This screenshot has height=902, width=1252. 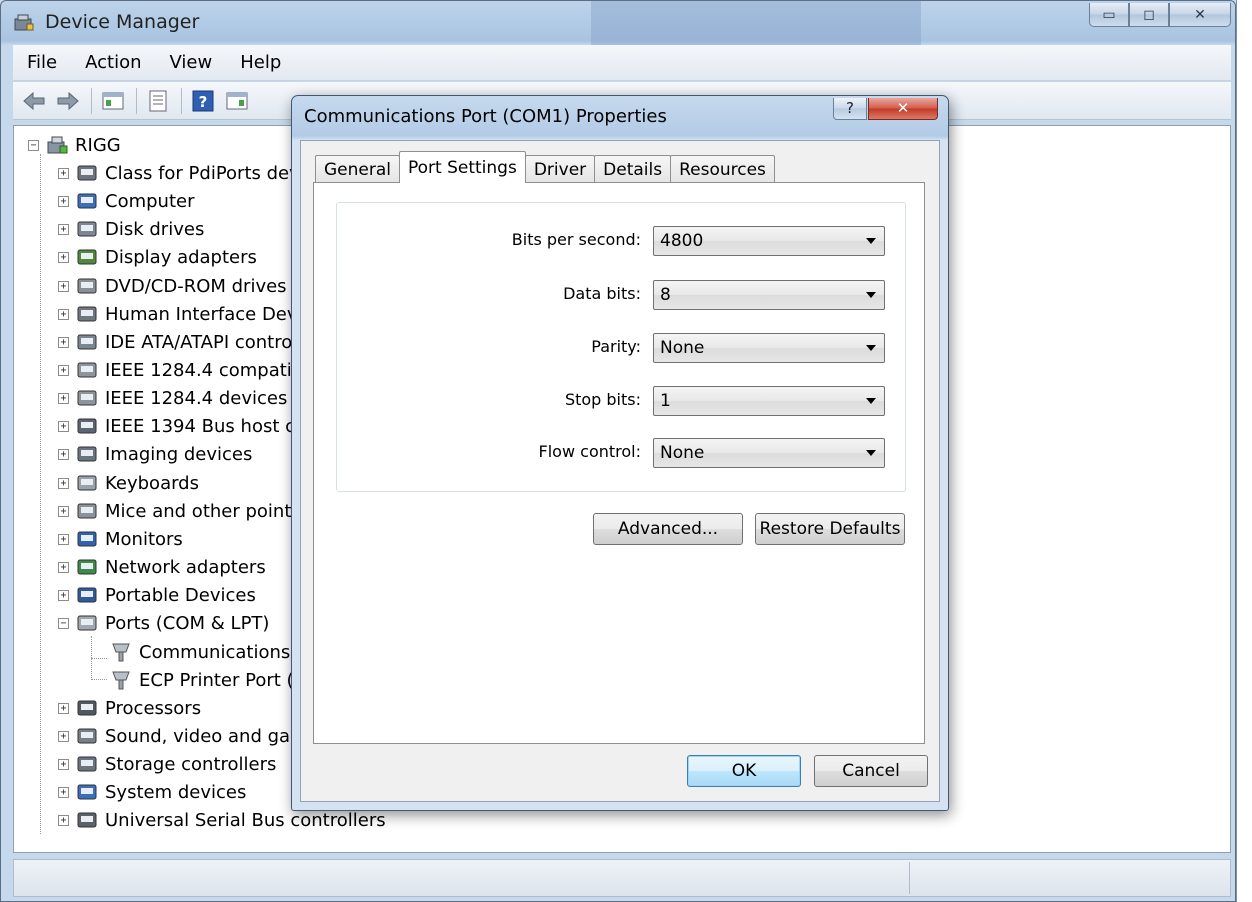 What do you see at coordinates (1149, 15) in the screenshot?
I see `maximize-button: ◻` at bounding box center [1149, 15].